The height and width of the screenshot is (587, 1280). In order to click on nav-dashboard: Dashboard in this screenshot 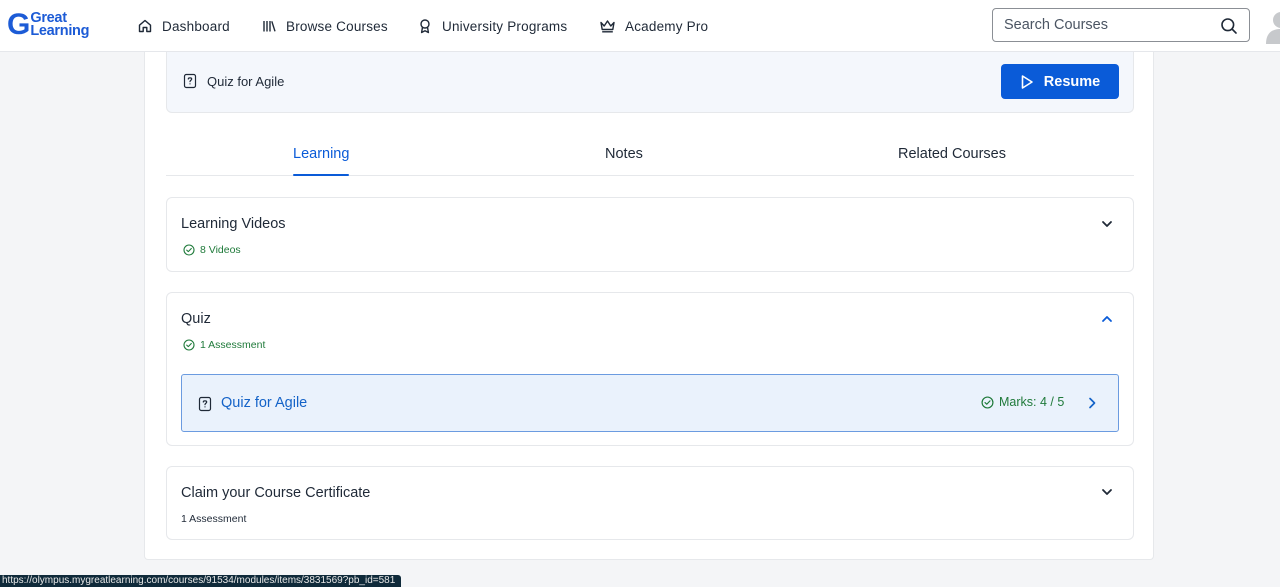, I will do `click(183, 26)`.